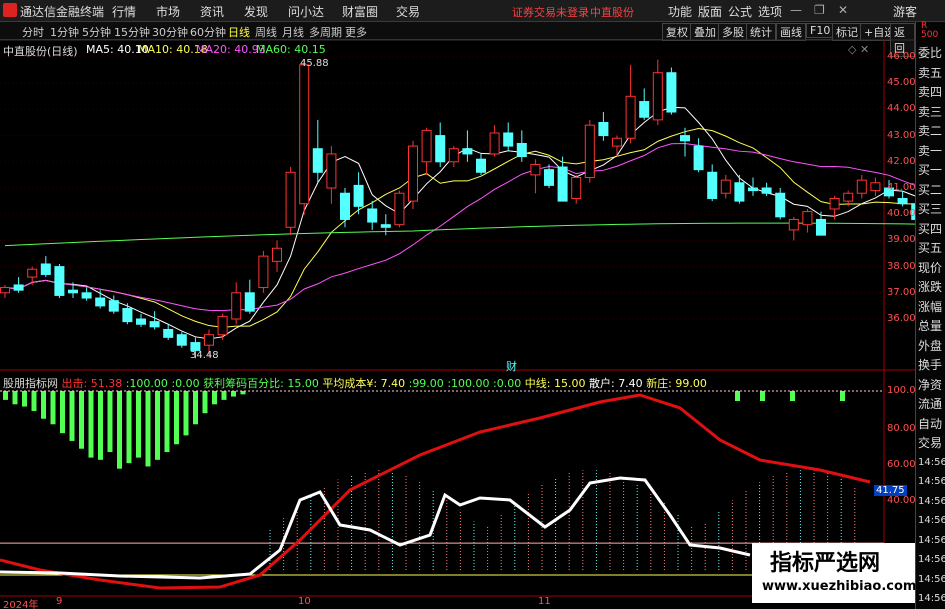  I want to click on watermark-title: 指标严选网, so click(825, 563).